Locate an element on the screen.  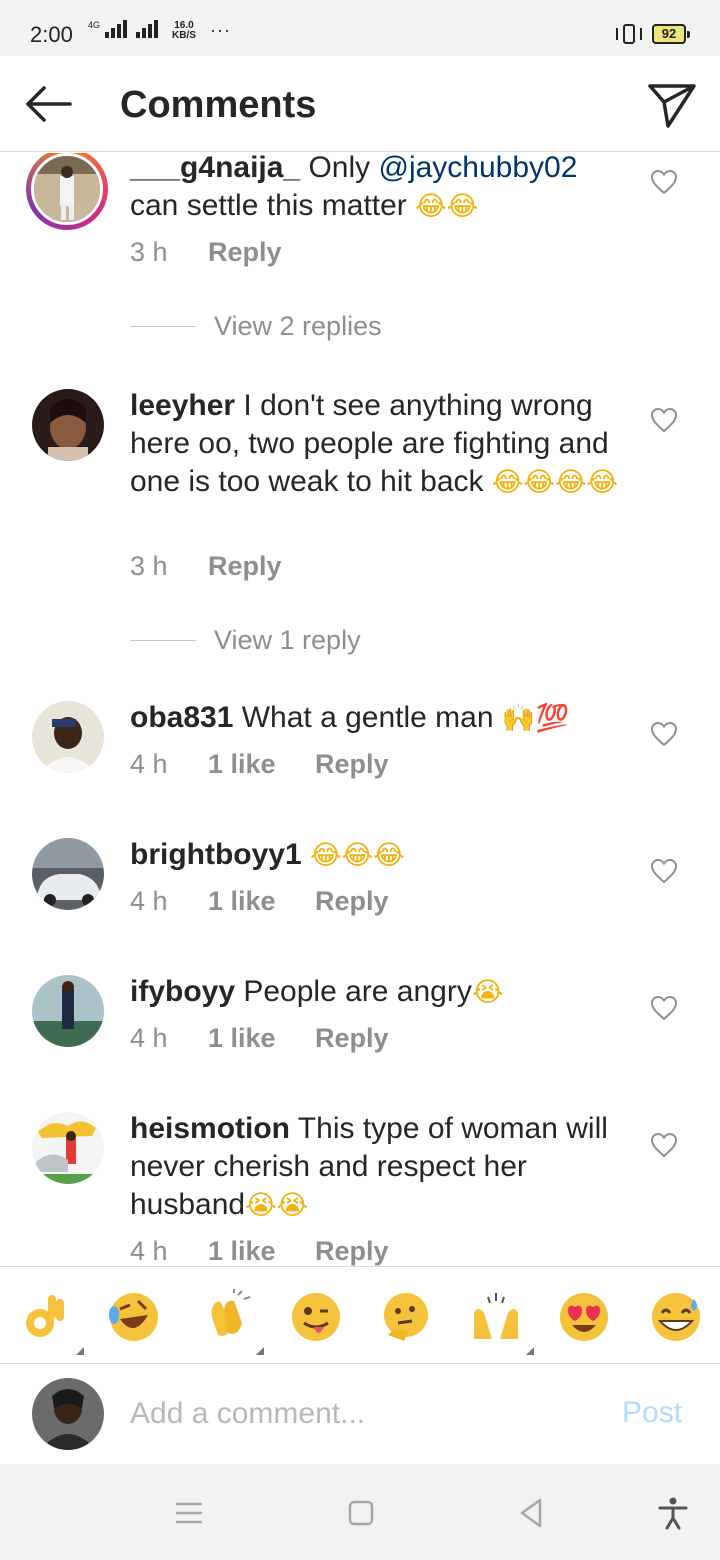
comment-username: ifyboyy is located at coordinates (182, 991).